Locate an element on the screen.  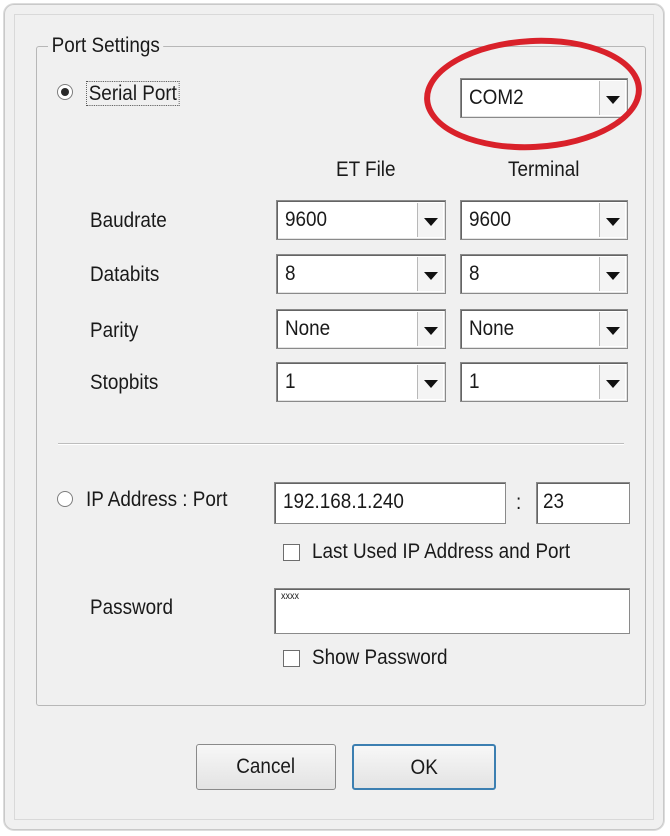
baudrate-terminal-select: 9600 is located at coordinates (544, 220).